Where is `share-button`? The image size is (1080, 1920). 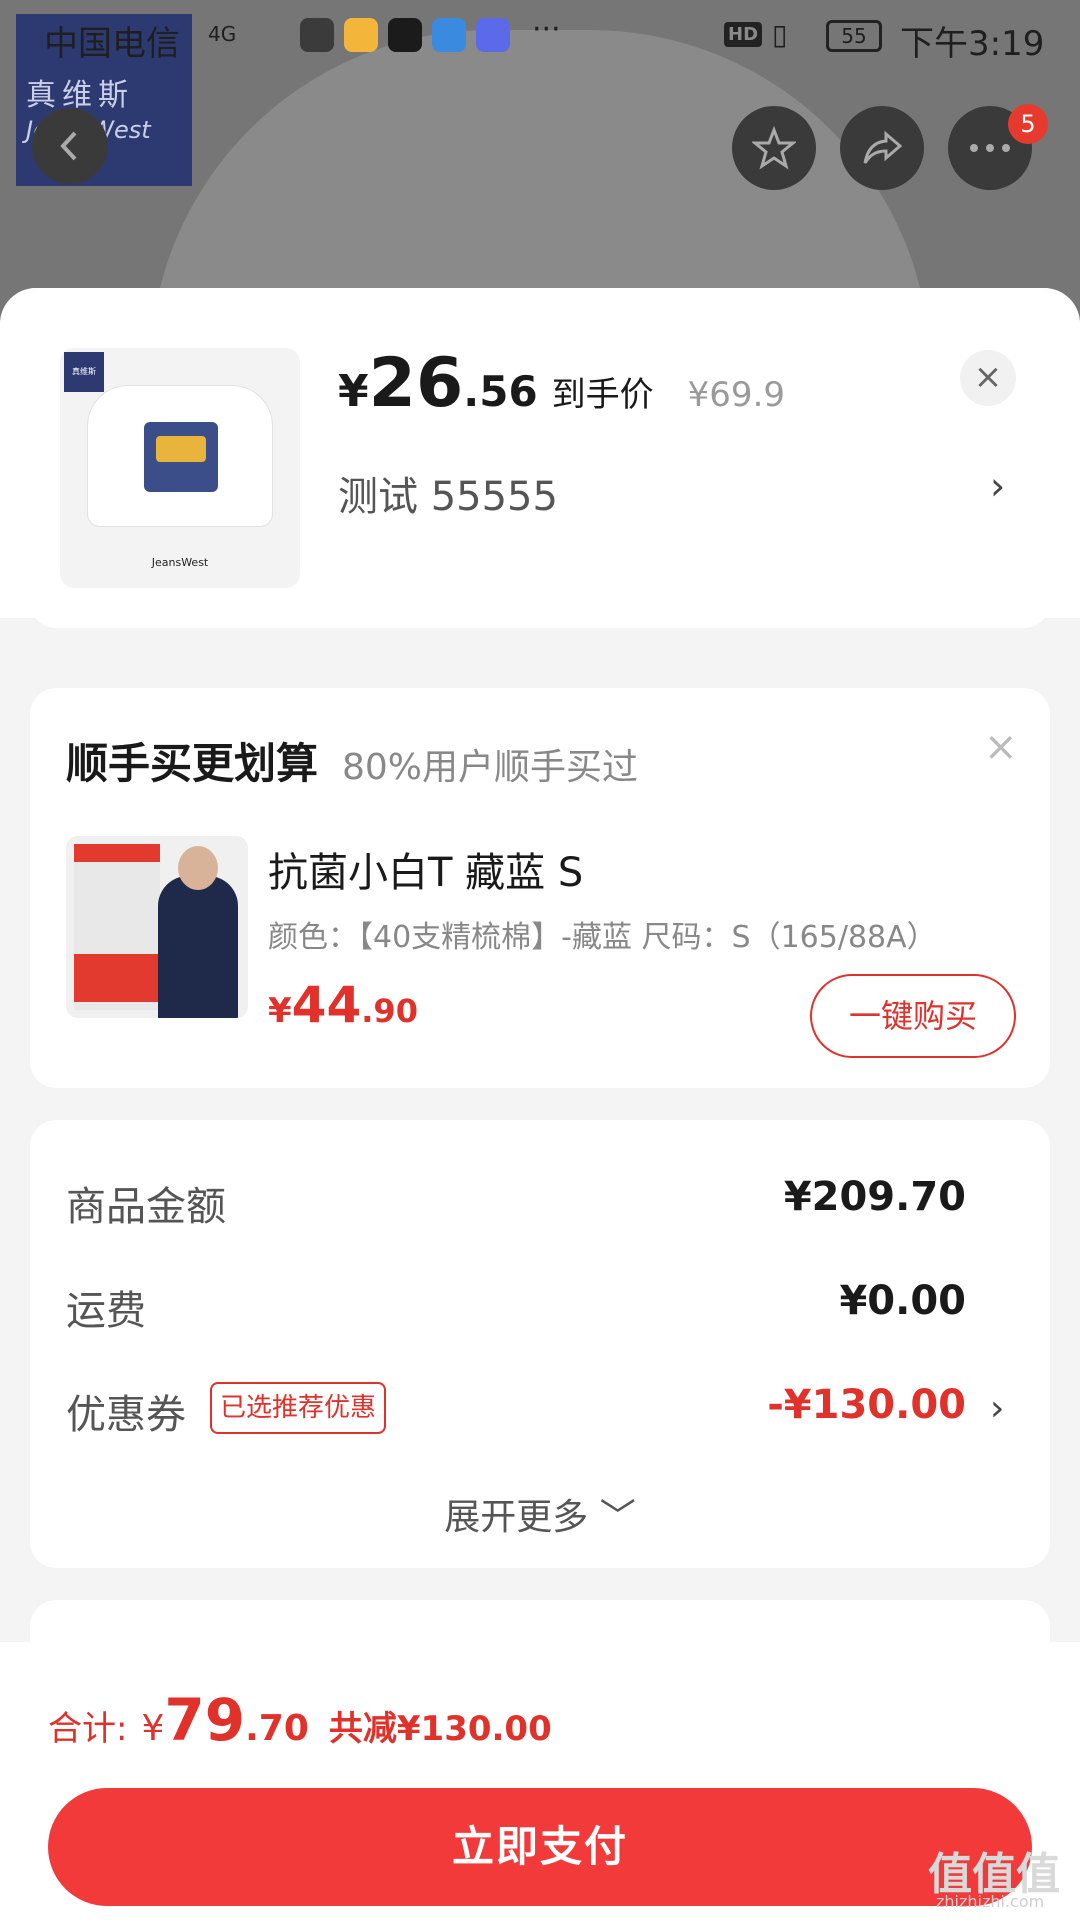
share-button is located at coordinates (882, 148).